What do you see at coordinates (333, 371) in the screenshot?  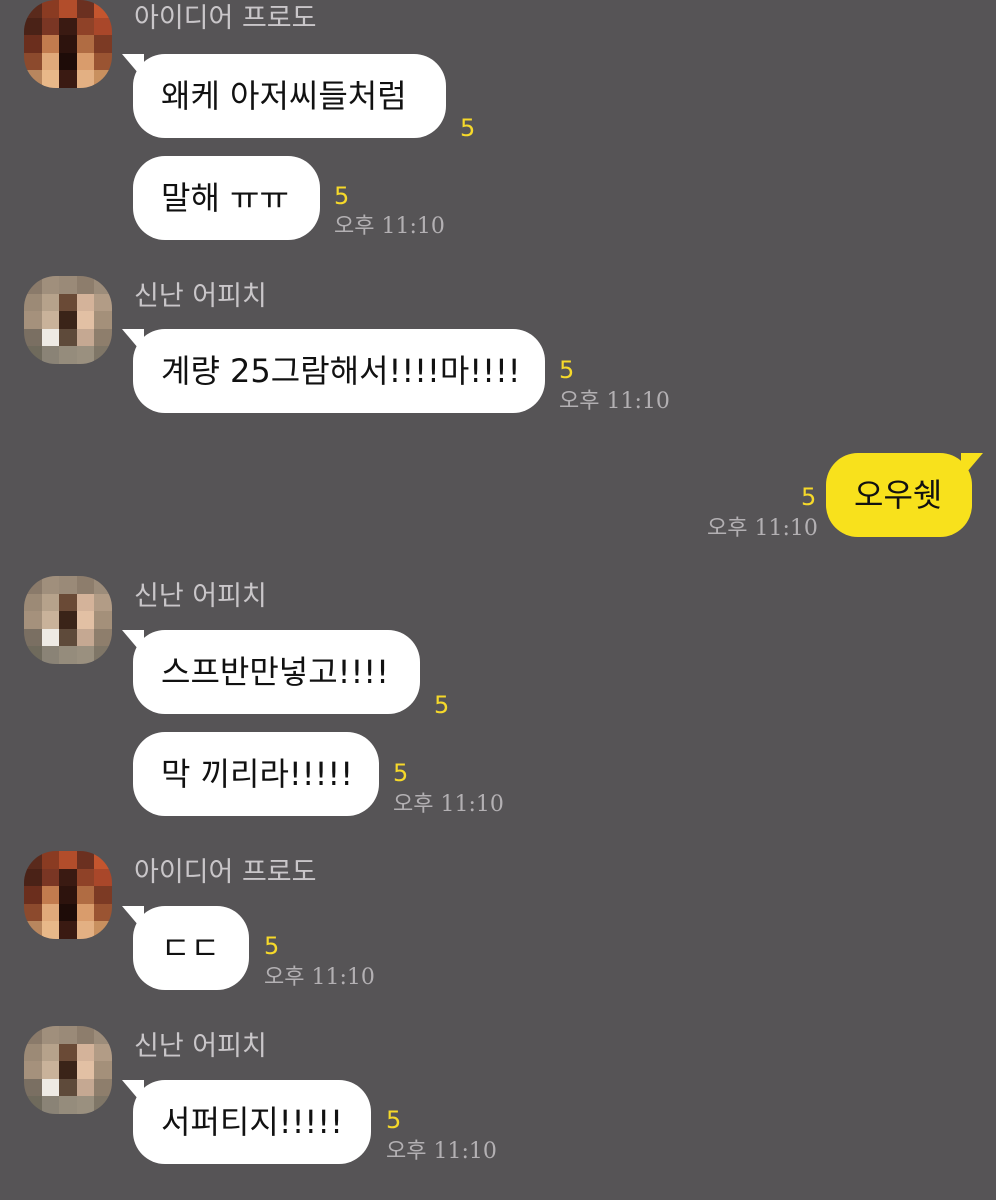 I see `message-bubble: 계량 25그람해서!!!!마!!!!` at bounding box center [333, 371].